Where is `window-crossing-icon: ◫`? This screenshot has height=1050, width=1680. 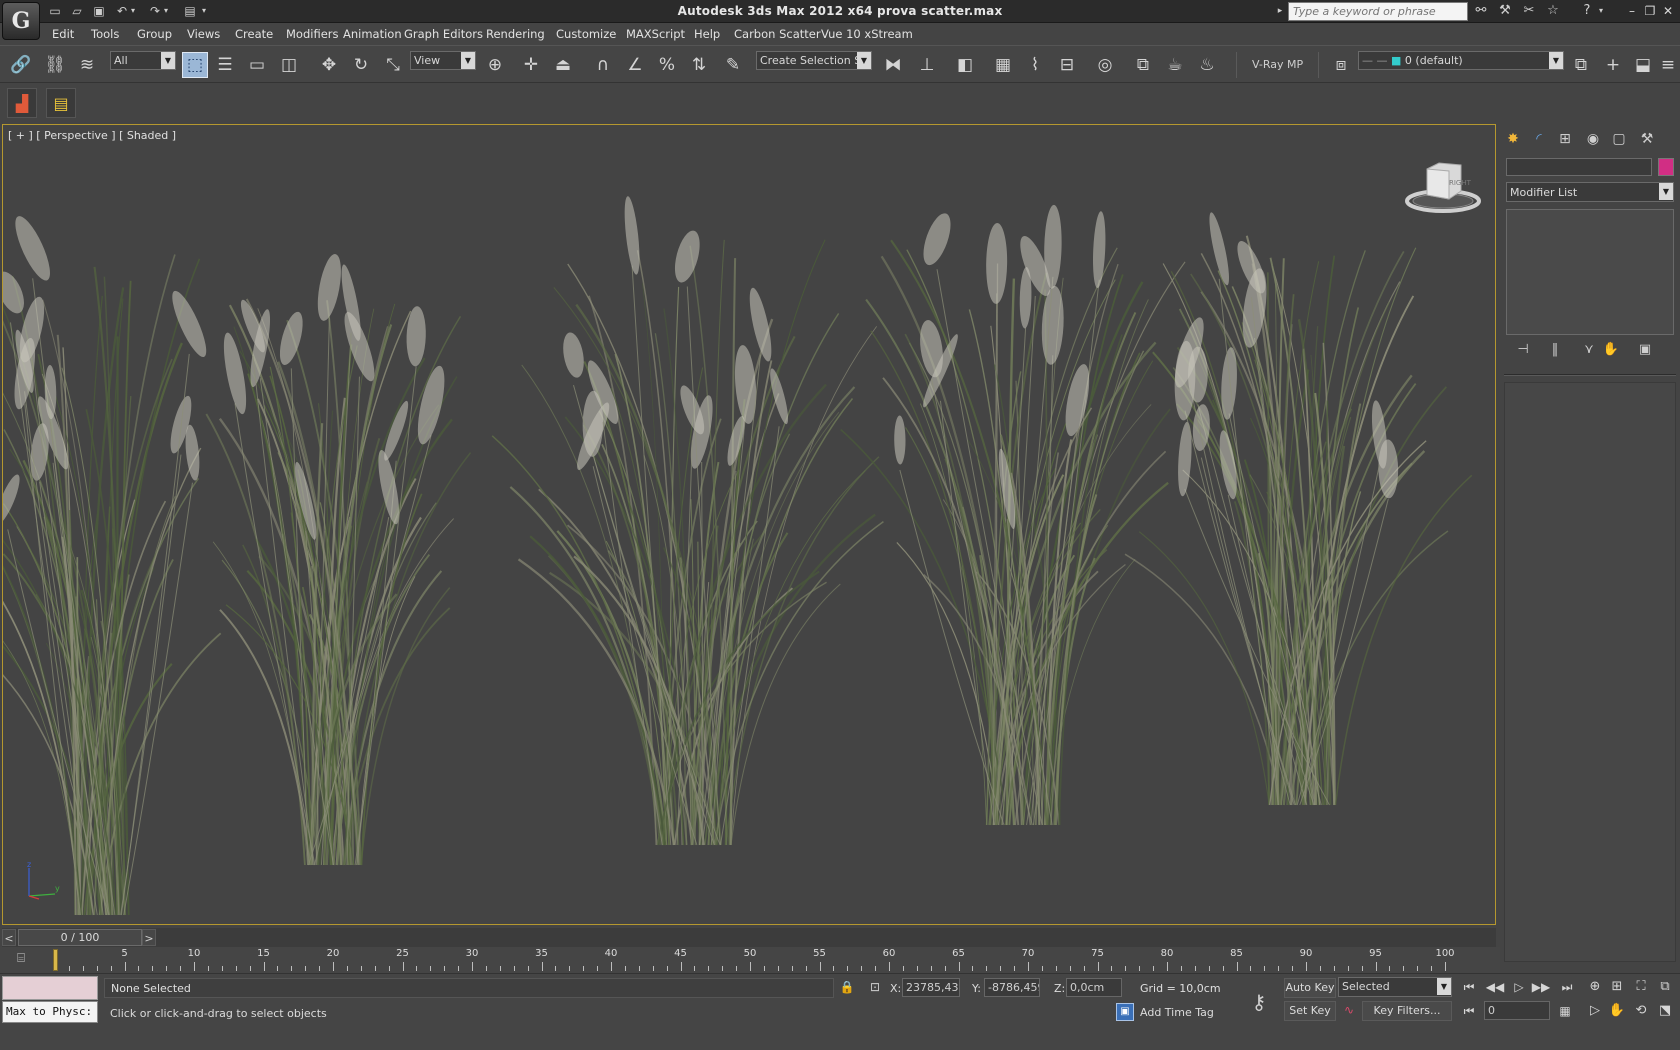
window-crossing-icon: ◫ is located at coordinates (289, 65).